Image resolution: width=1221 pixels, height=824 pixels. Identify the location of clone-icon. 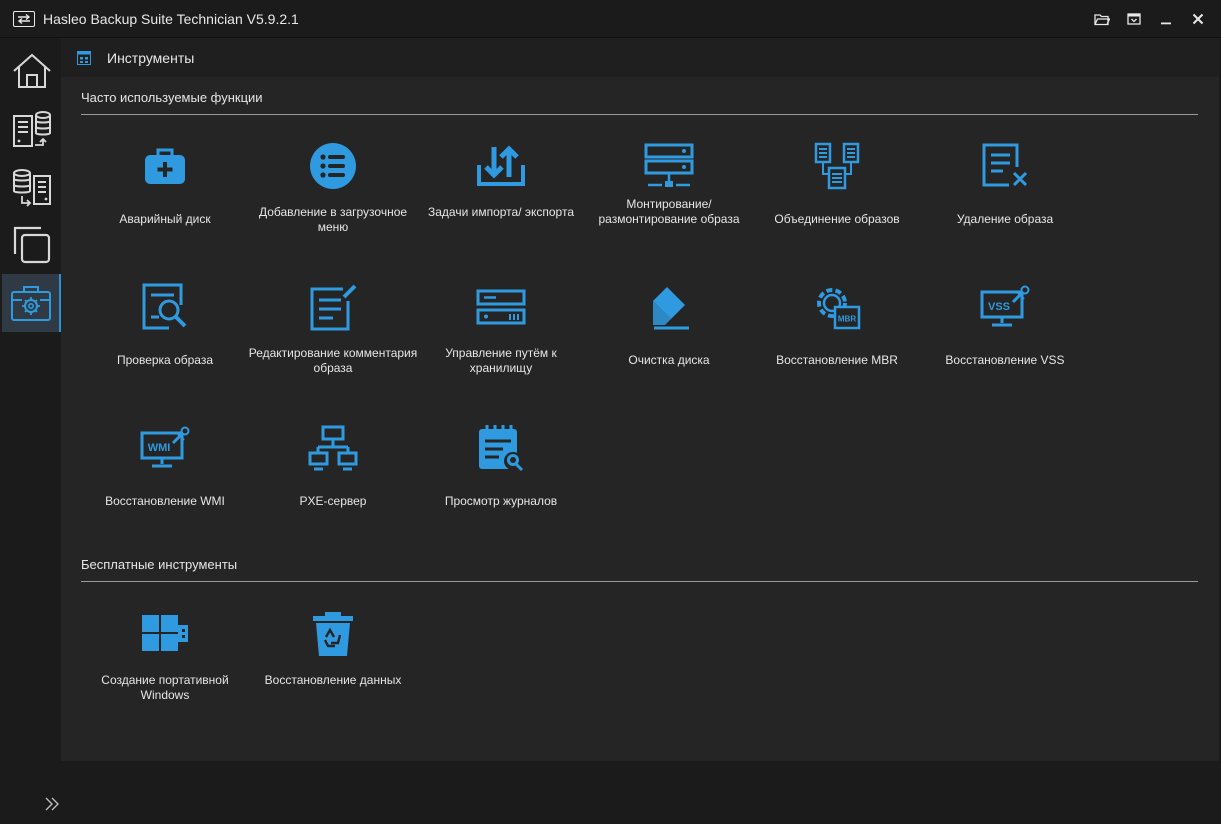
(31, 245).